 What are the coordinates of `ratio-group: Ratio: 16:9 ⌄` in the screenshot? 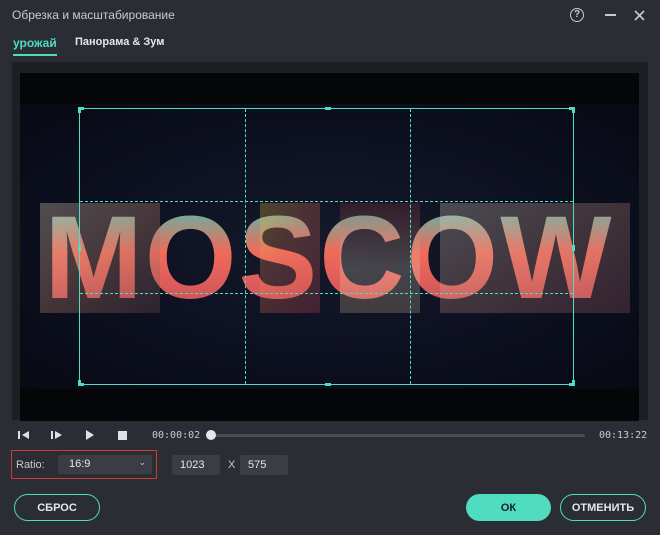 It's located at (84, 464).